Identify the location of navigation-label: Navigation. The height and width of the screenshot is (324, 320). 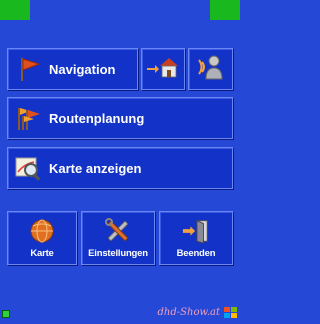
(82, 69).